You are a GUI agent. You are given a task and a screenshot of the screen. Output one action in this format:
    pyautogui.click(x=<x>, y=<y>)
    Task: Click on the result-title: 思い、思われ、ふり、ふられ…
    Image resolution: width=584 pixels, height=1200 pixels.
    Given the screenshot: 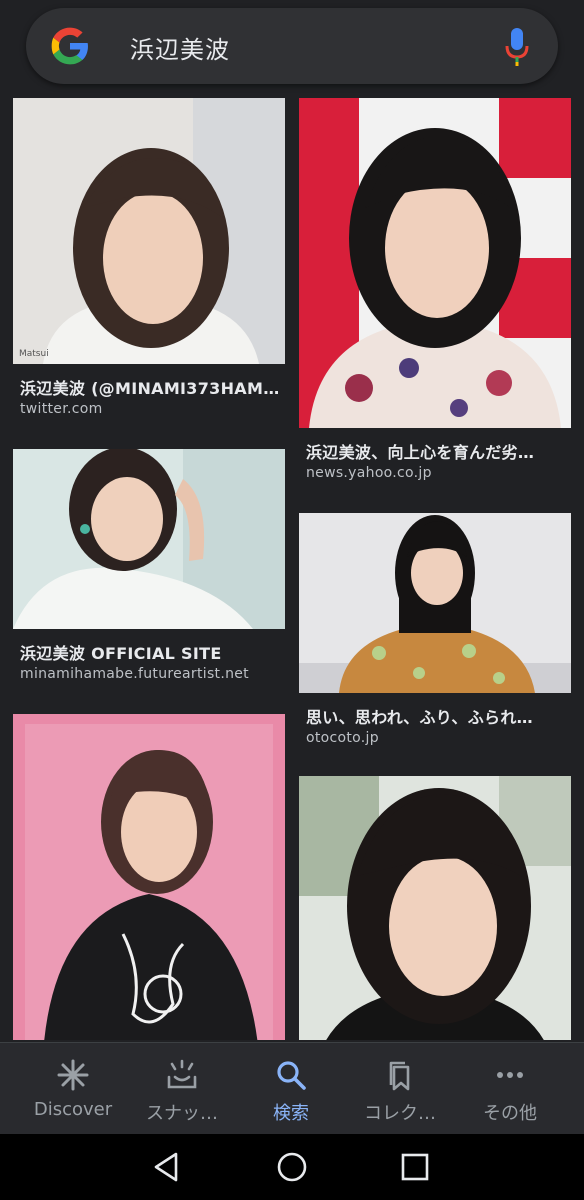 What is the action you would take?
    pyautogui.click(x=419, y=717)
    